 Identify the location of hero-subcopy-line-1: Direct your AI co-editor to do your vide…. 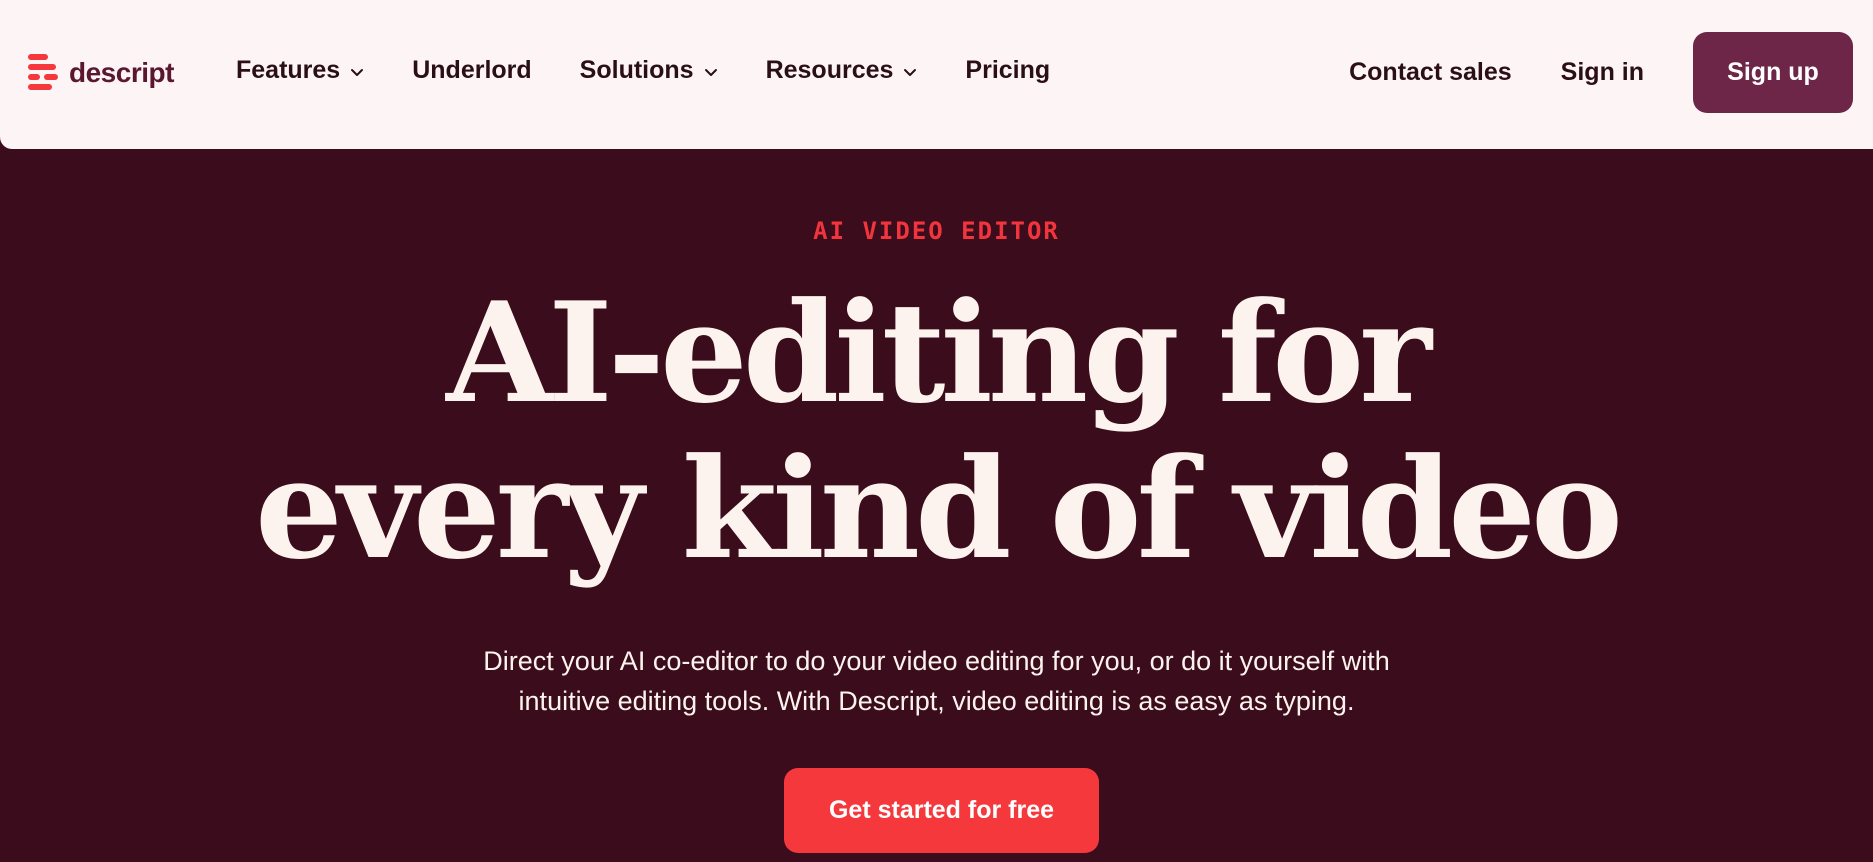
(936, 661).